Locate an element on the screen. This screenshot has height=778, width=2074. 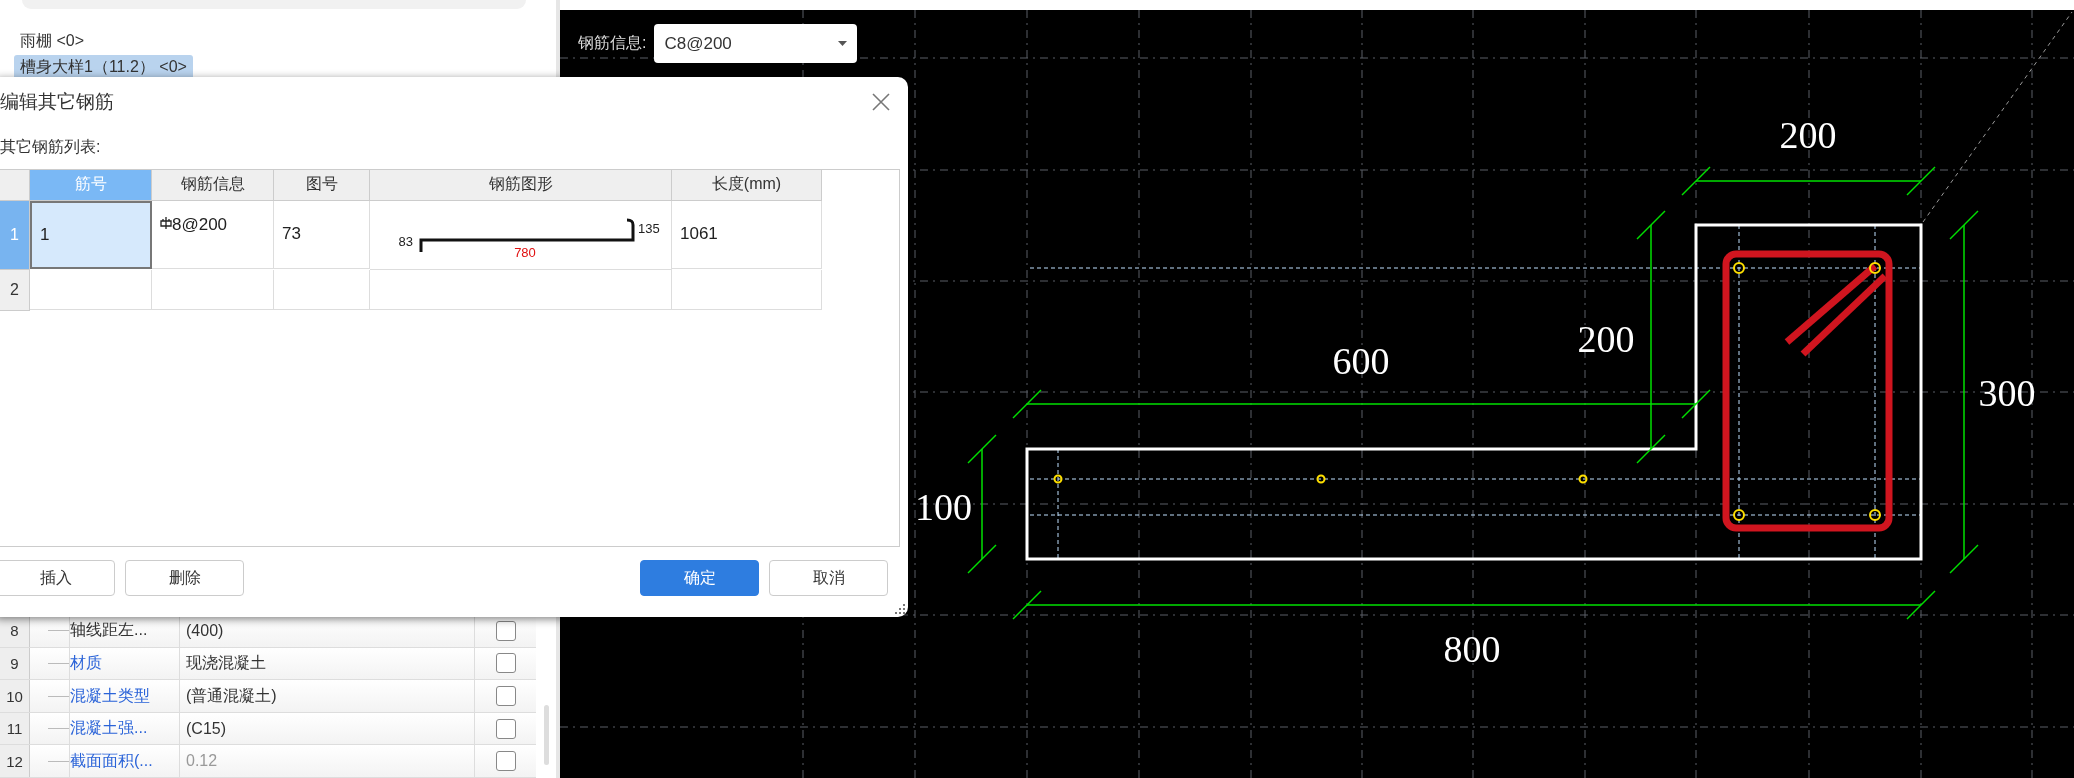
close-icon is located at coordinates (881, 101).